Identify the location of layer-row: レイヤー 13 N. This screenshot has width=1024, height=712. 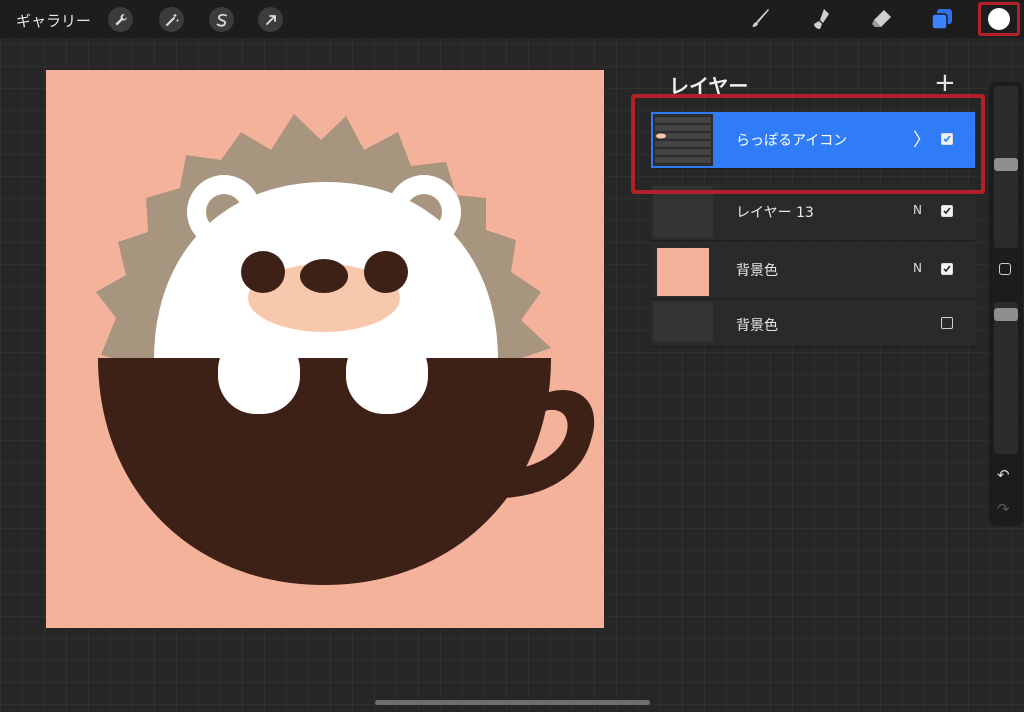
(813, 212).